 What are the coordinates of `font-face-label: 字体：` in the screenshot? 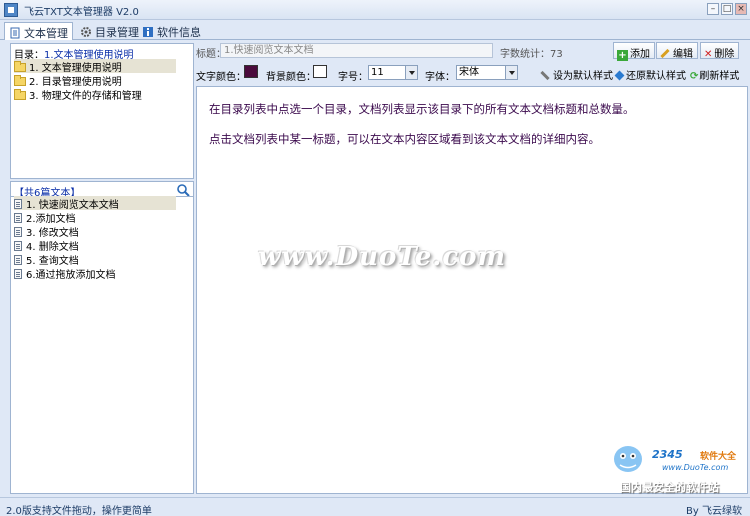 It's located at (440, 77).